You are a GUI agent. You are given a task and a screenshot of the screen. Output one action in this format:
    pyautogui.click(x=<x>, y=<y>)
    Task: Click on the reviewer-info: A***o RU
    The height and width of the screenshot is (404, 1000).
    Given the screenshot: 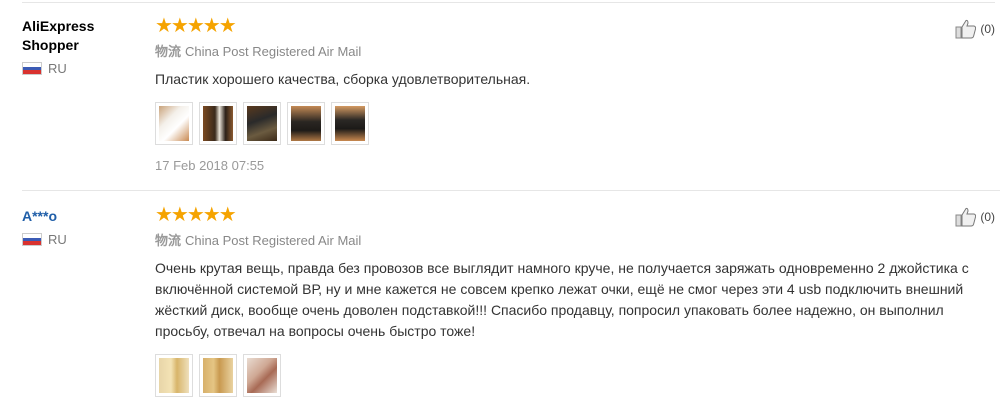 What is the action you would take?
    pyautogui.click(x=77, y=227)
    